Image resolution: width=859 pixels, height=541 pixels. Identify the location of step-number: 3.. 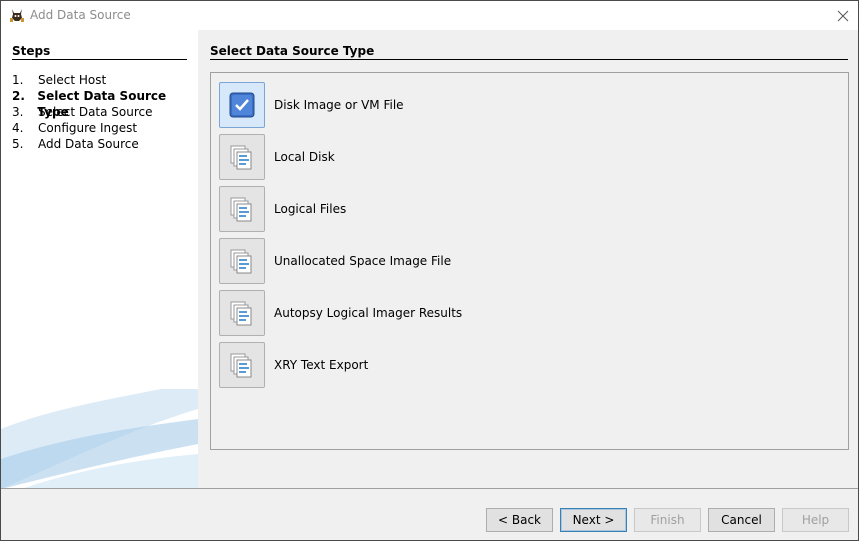
(18, 112).